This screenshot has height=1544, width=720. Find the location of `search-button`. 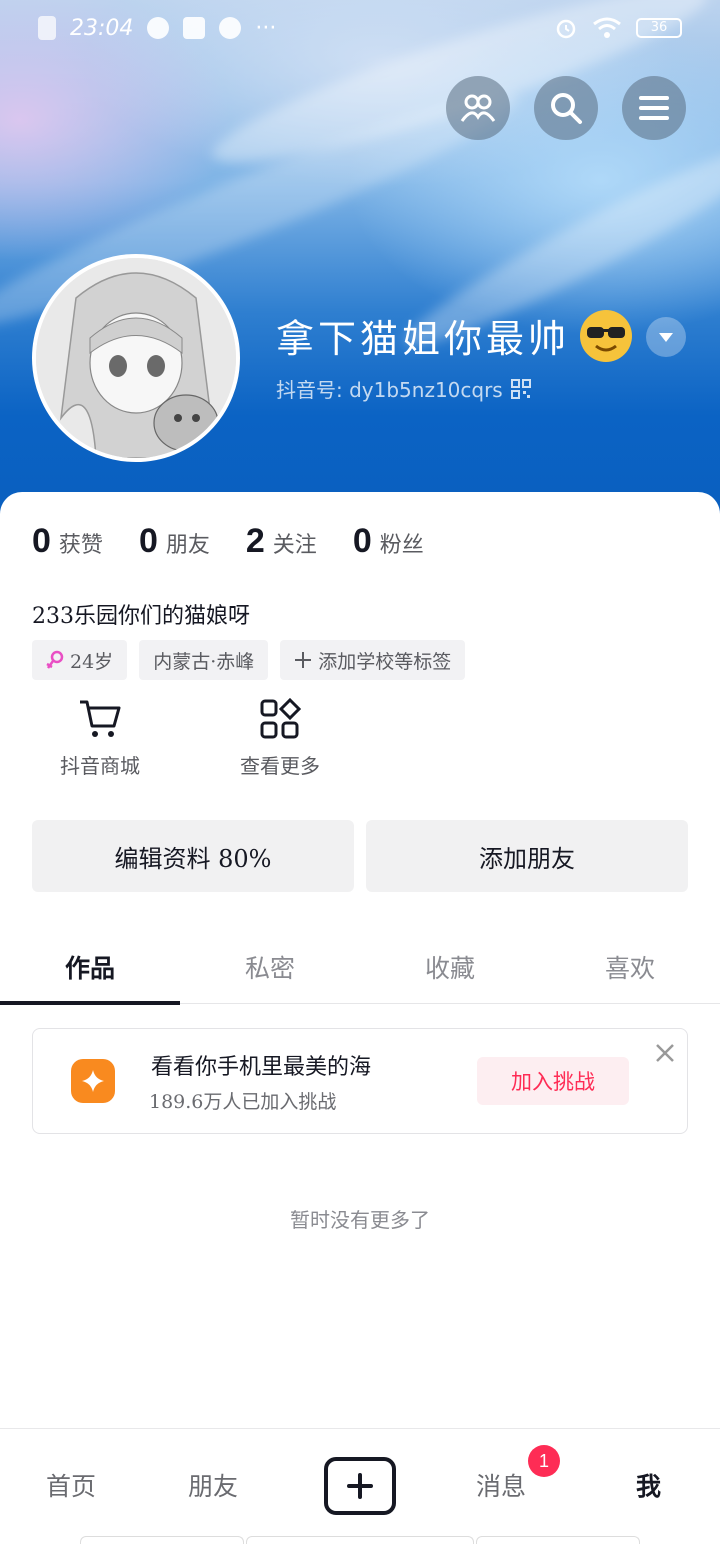

search-button is located at coordinates (566, 108).